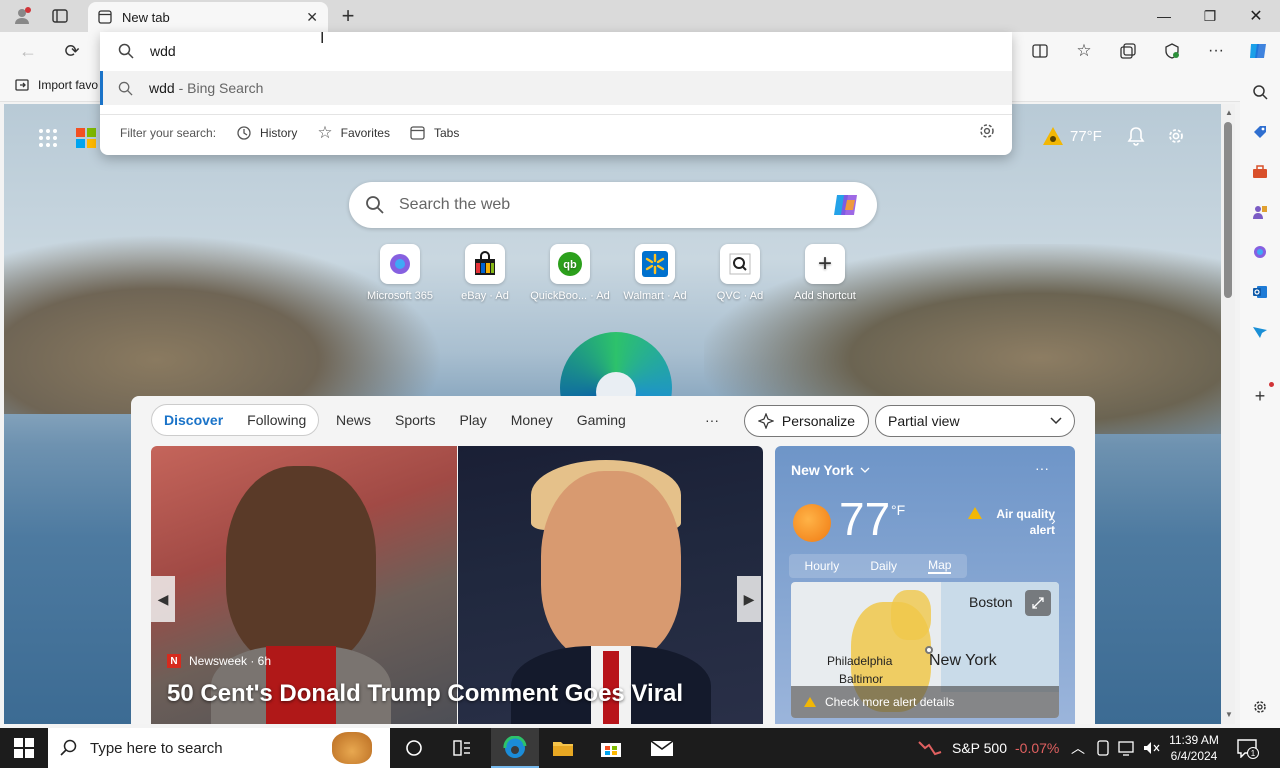 The image size is (1280, 768). What do you see at coordinates (830, 470) in the screenshot?
I see `weather-location: New York` at bounding box center [830, 470].